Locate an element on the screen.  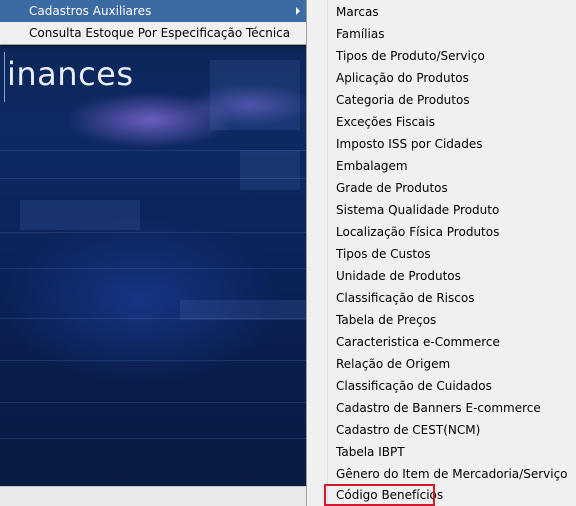
status-bar is located at coordinates (165, 496).